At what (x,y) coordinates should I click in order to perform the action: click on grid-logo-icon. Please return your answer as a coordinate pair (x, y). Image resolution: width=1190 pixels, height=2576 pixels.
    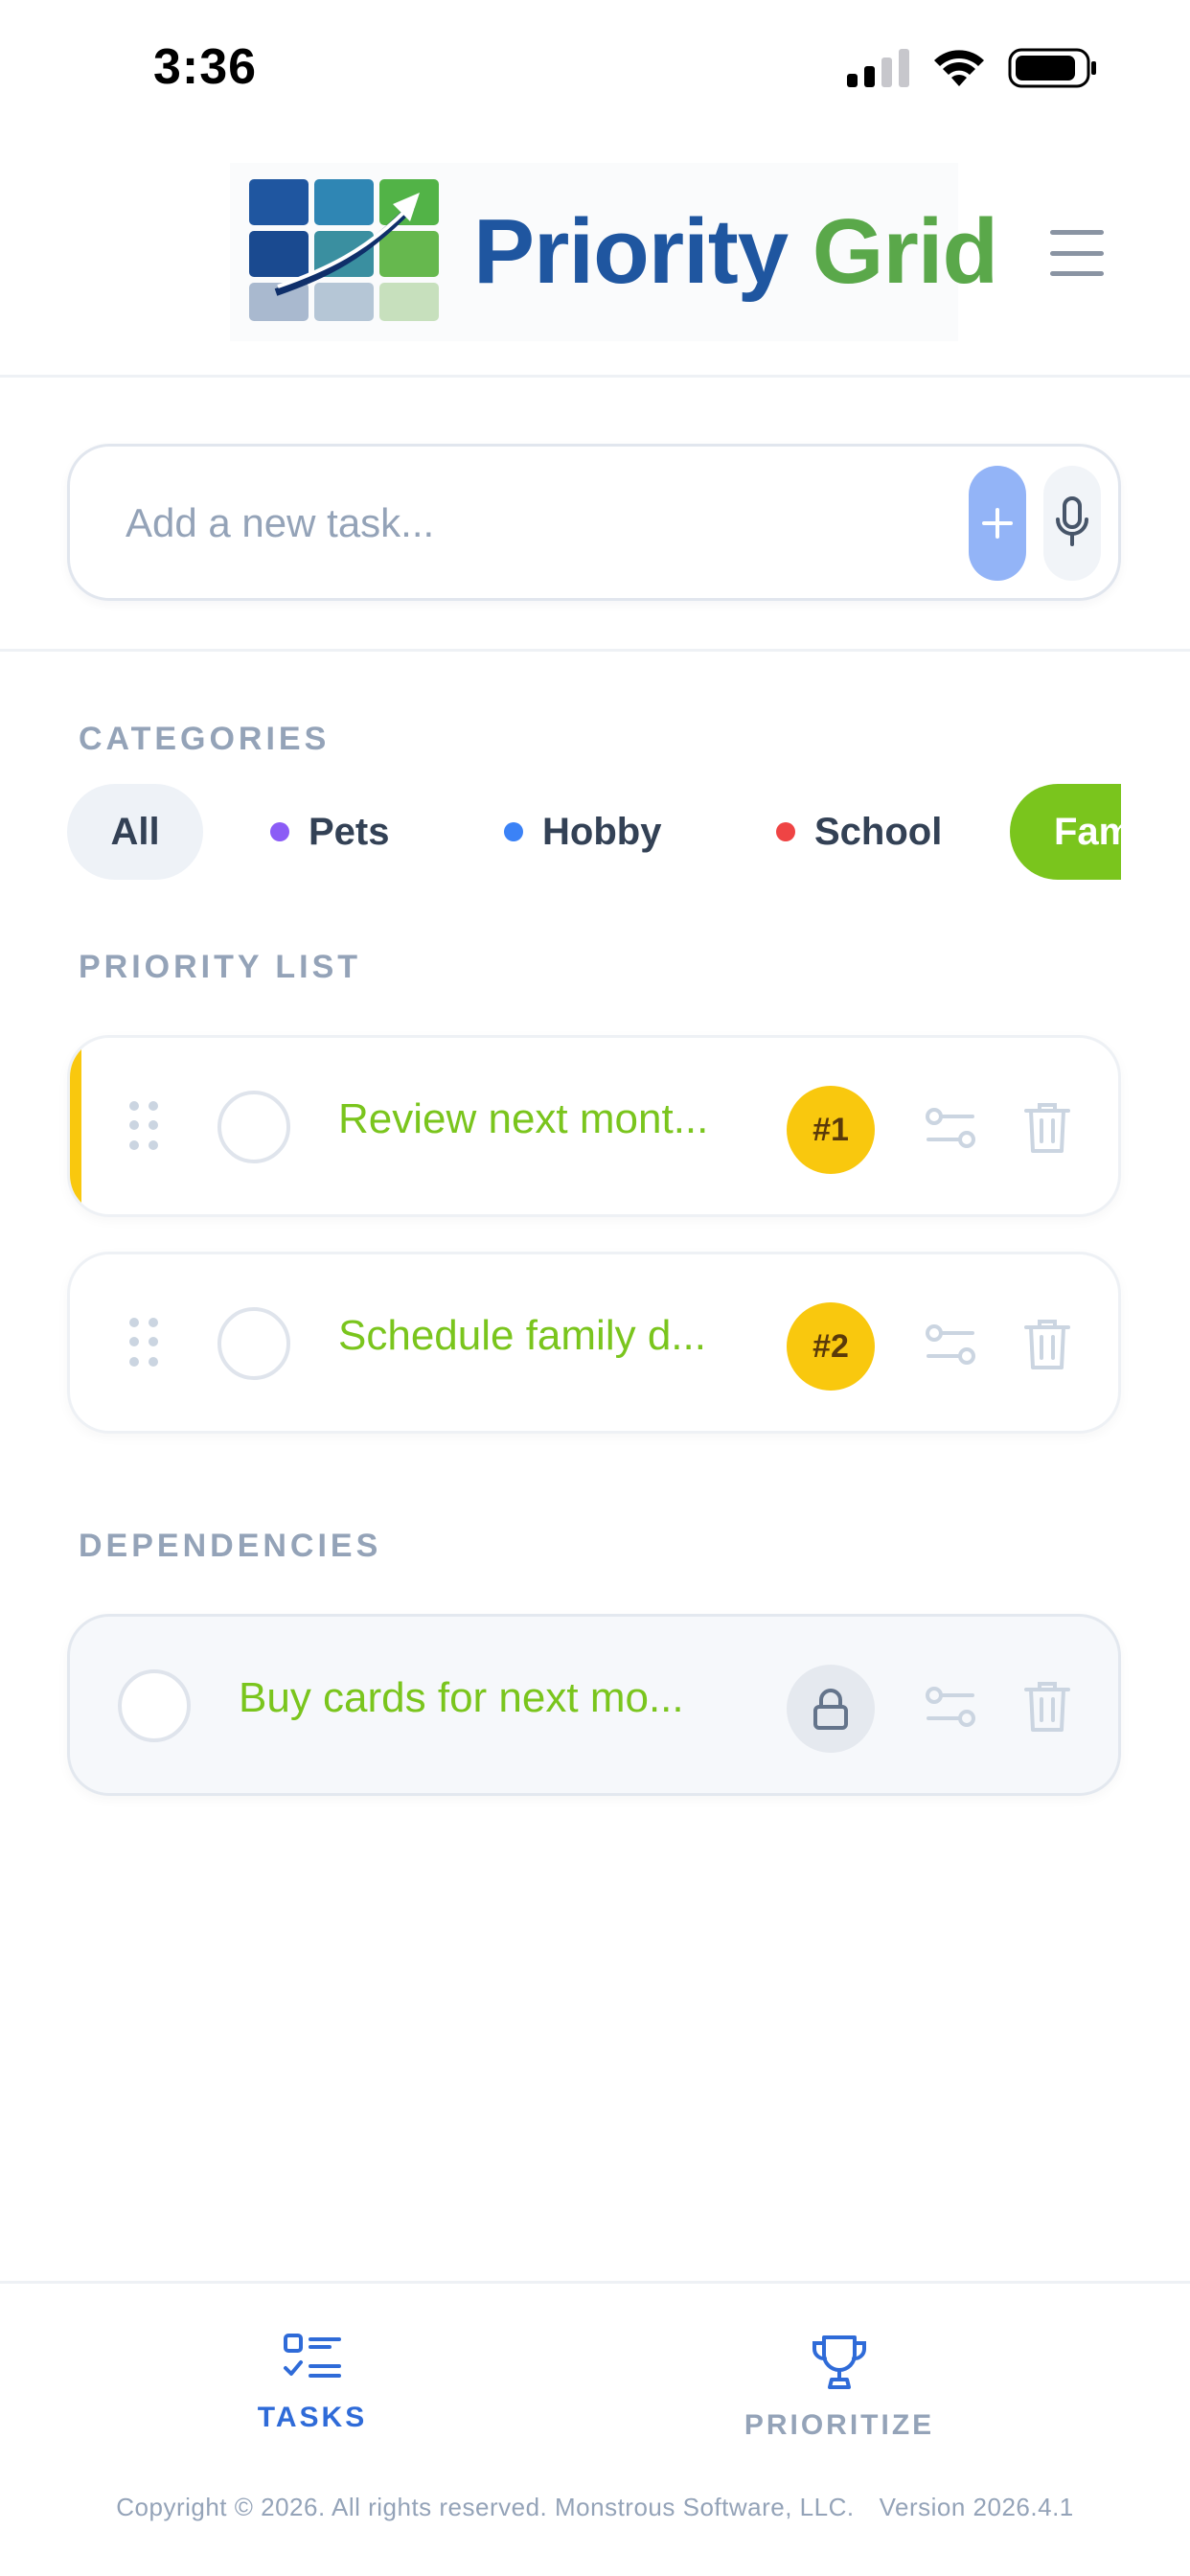
    Looking at the image, I should click on (345, 252).